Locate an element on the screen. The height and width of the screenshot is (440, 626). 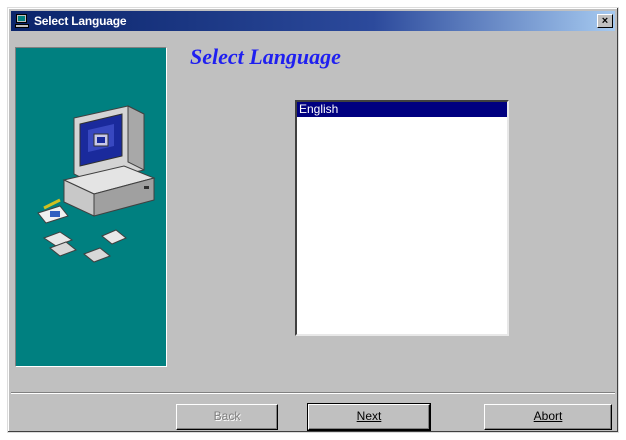
abort-button-label: Abort is located at coordinates (548, 416).